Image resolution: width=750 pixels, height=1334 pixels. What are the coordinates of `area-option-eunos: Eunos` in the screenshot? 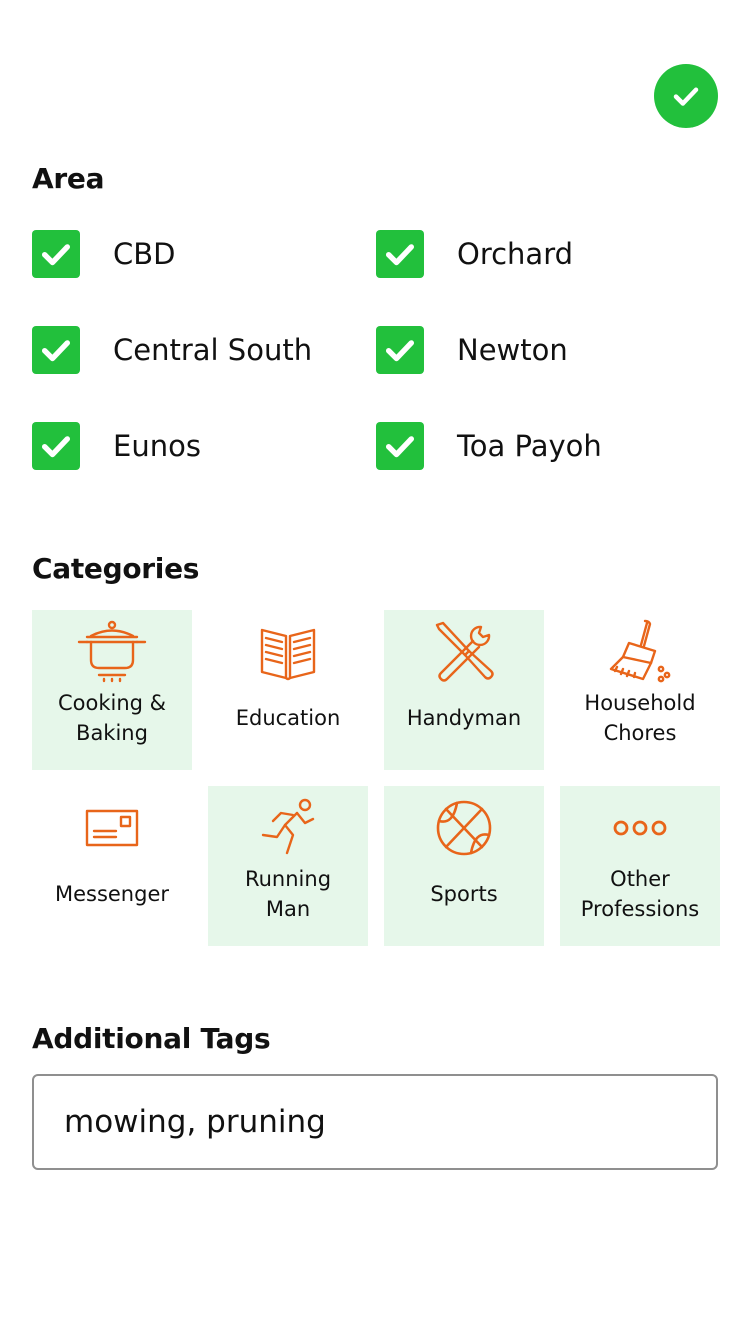 It's located at (116, 446).